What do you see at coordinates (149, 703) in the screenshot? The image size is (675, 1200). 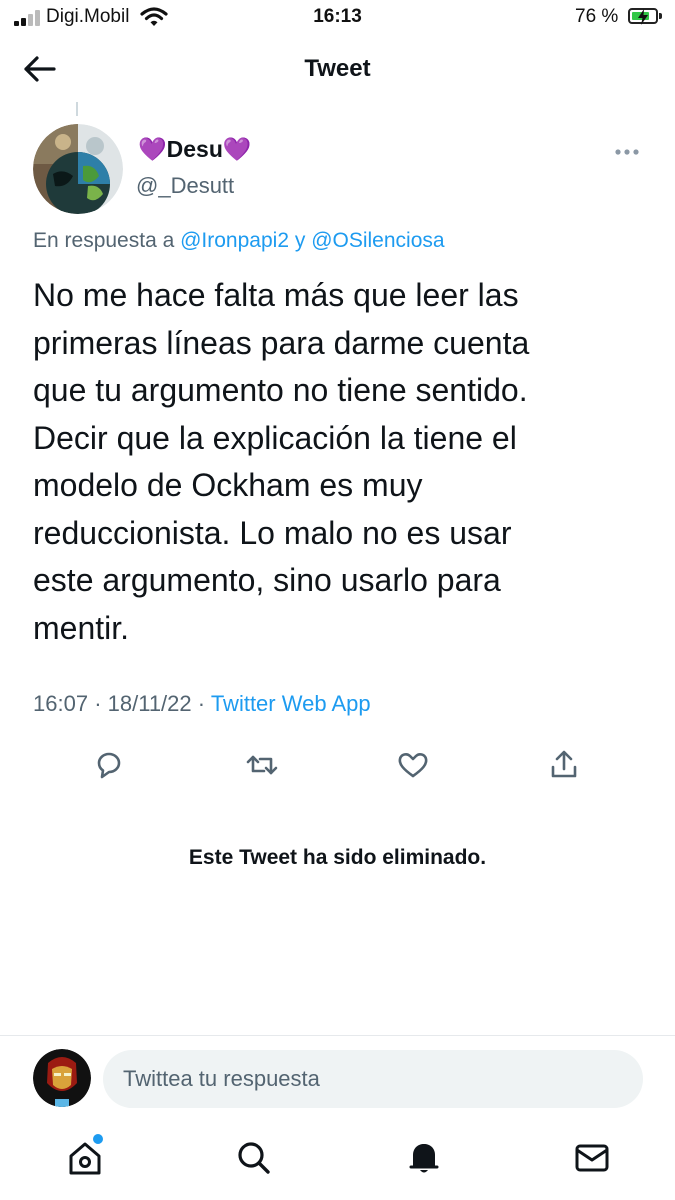 I see `tweet-date: 18/11/22` at bounding box center [149, 703].